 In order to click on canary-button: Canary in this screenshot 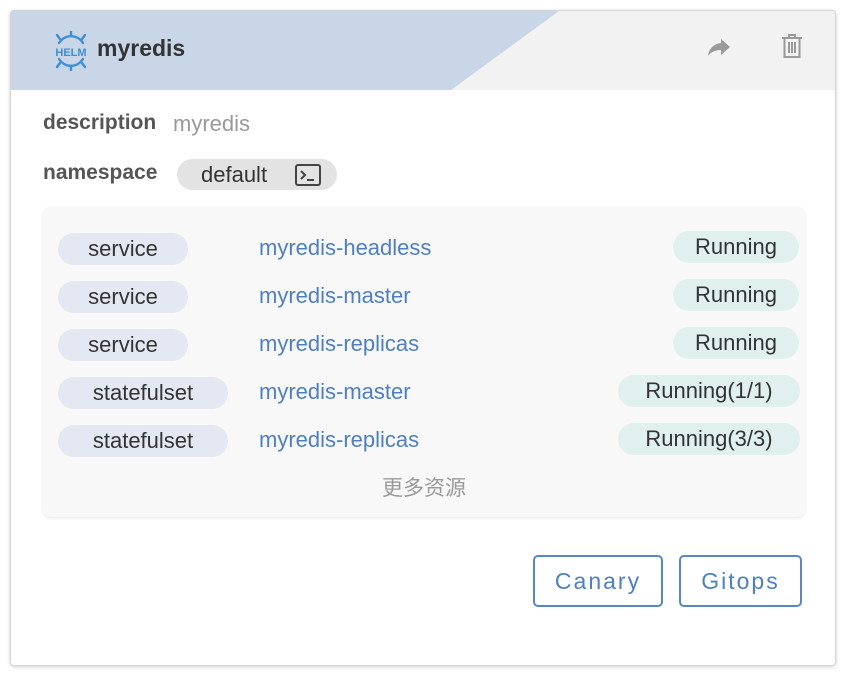, I will do `click(598, 581)`.